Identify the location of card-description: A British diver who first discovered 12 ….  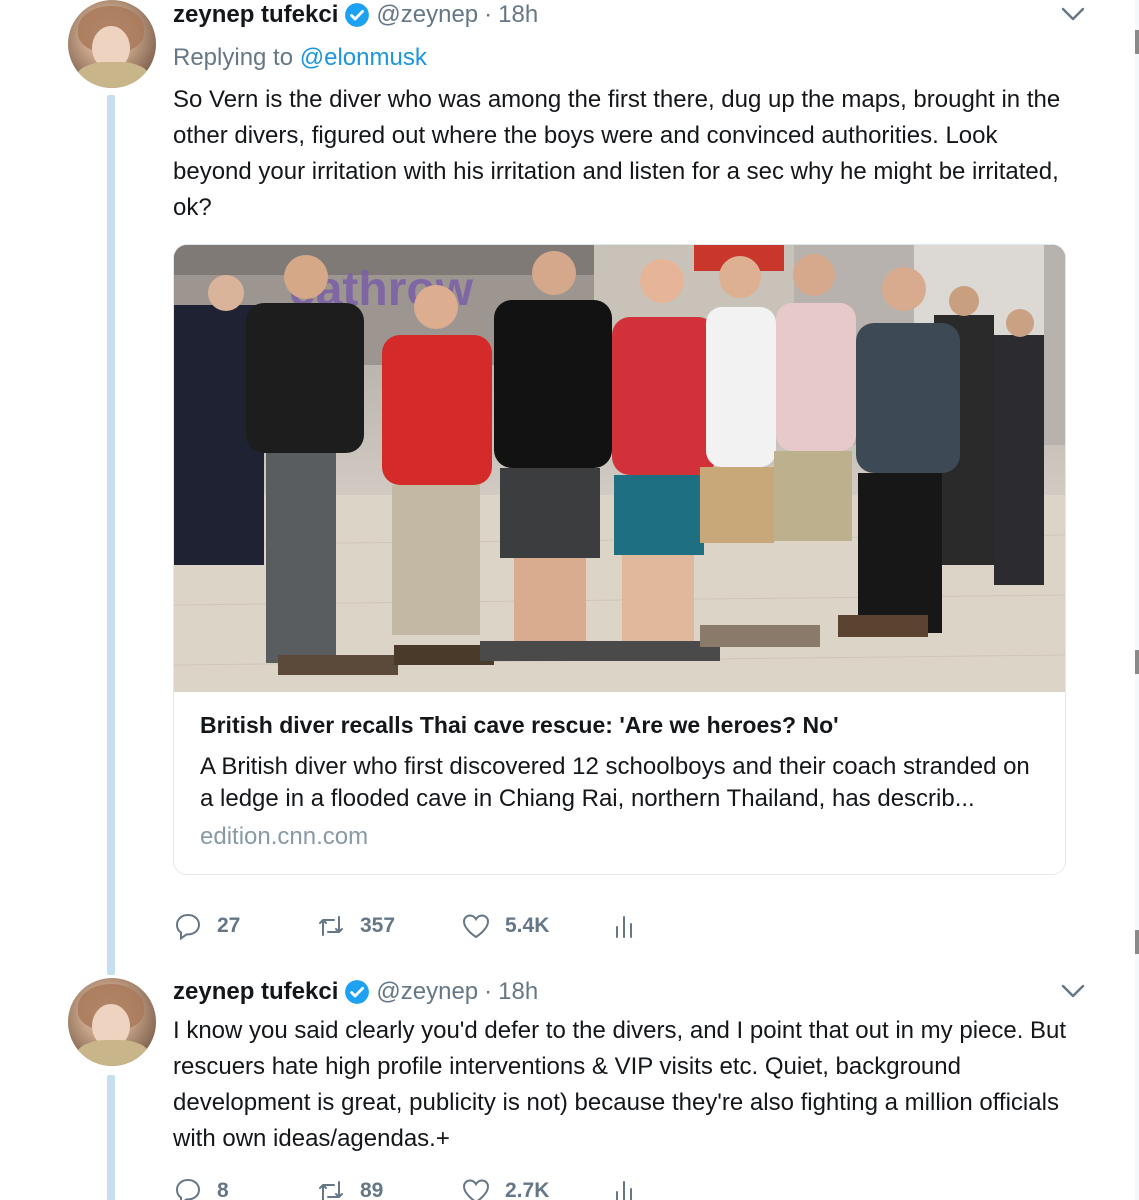
(615, 782).